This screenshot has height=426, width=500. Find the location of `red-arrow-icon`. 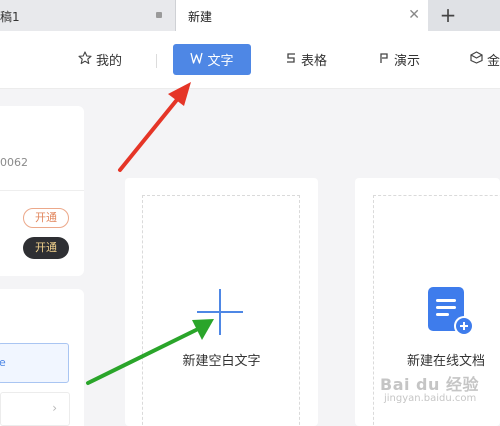

red-arrow-icon is located at coordinates (154, 127).